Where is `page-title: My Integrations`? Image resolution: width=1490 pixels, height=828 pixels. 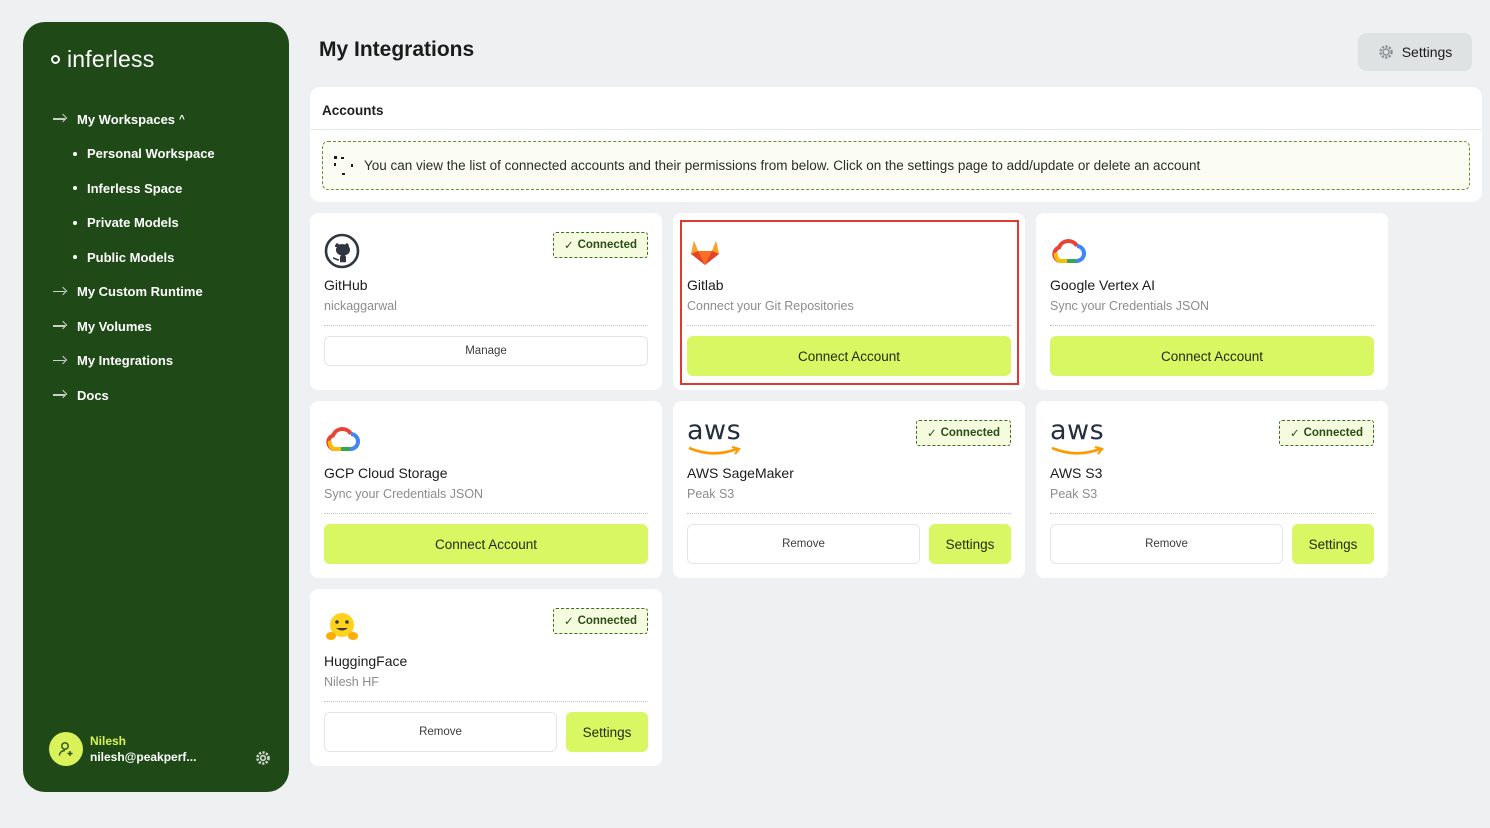
page-title: My Integrations is located at coordinates (397, 49).